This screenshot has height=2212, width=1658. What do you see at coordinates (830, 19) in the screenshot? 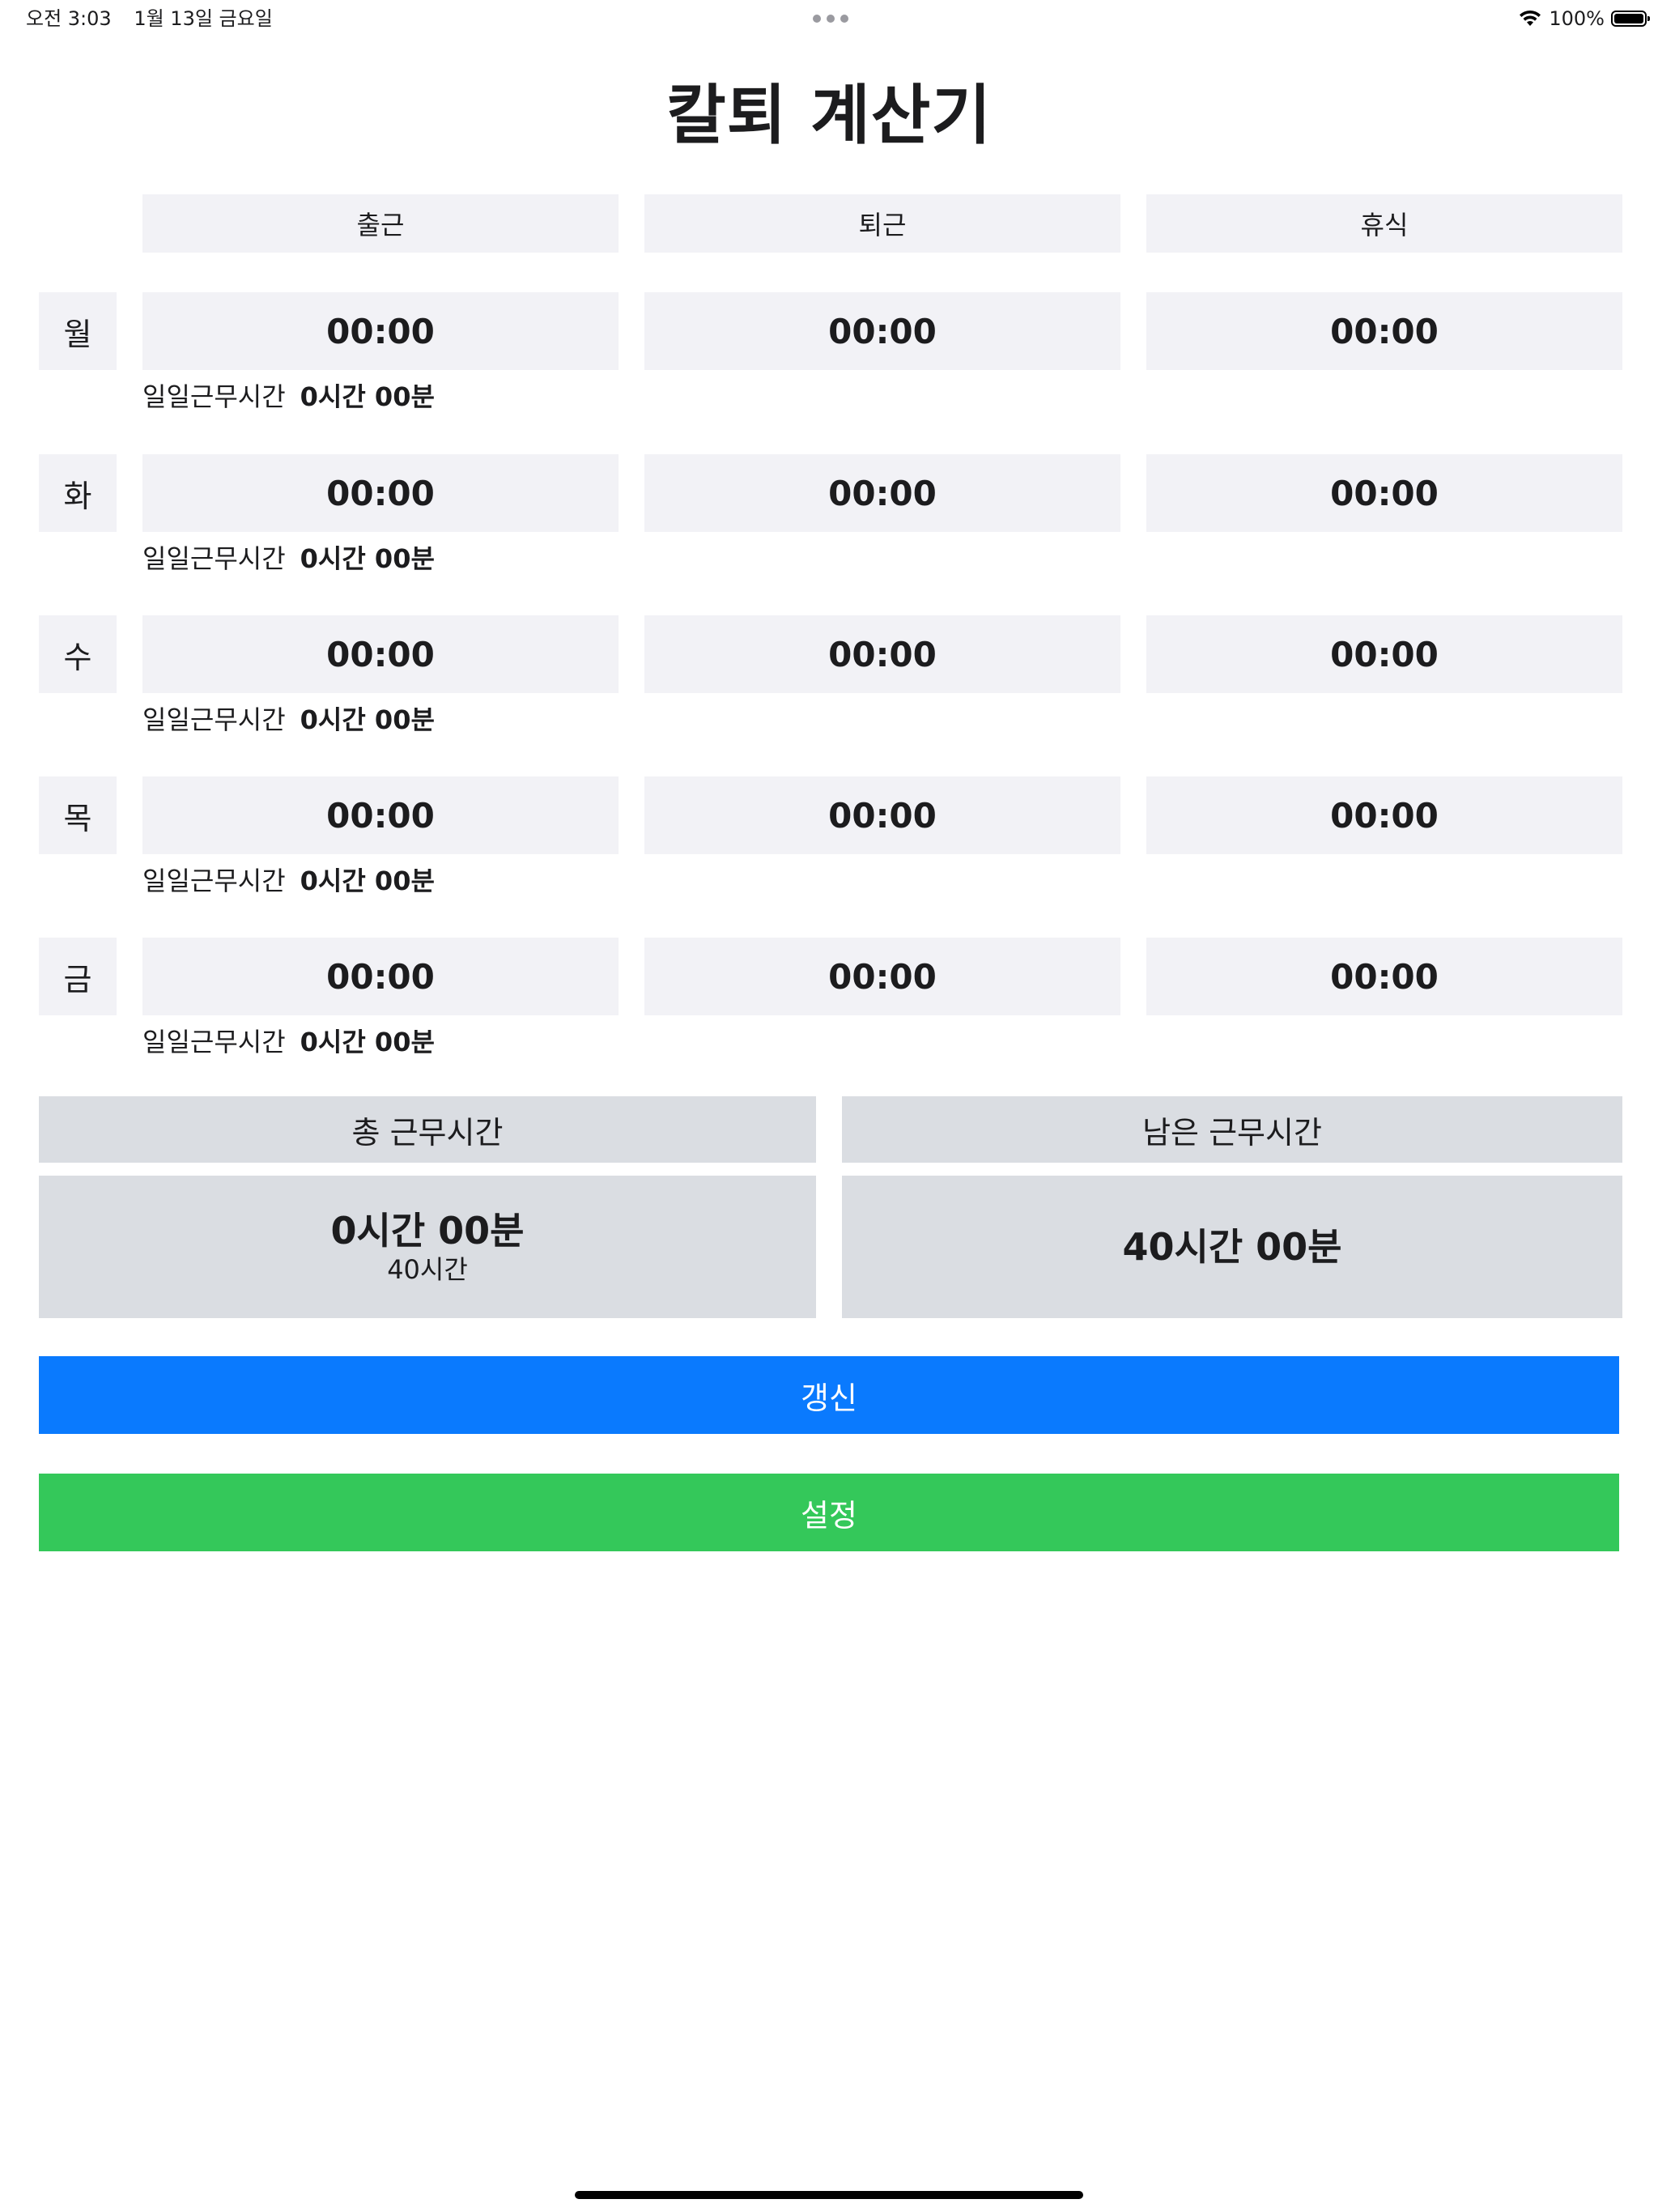
I see `multitasking-dots-icon` at bounding box center [830, 19].